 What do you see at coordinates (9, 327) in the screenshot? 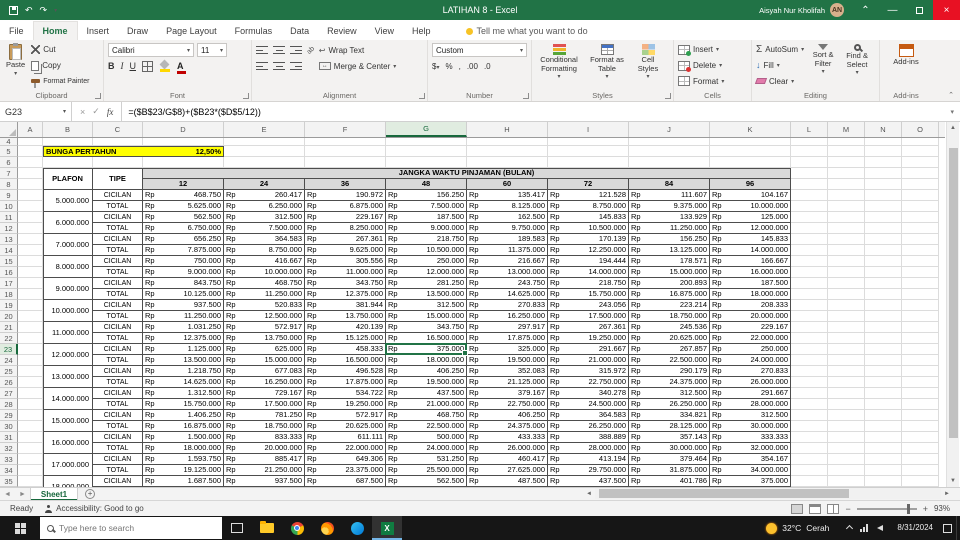
I see `row-header-21: 21` at bounding box center [9, 327].